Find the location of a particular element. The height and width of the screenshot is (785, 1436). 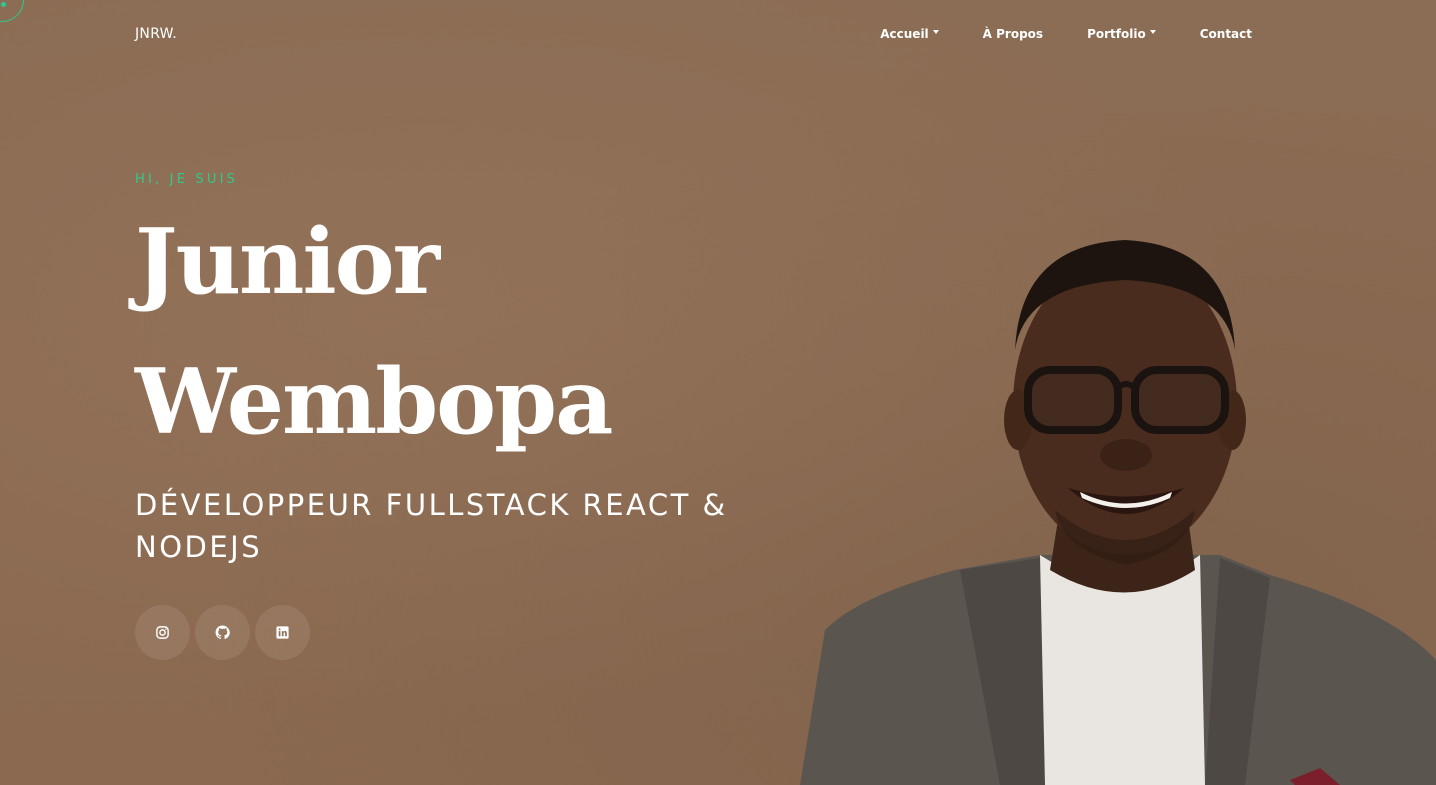

linkedin-icon is located at coordinates (282, 632).